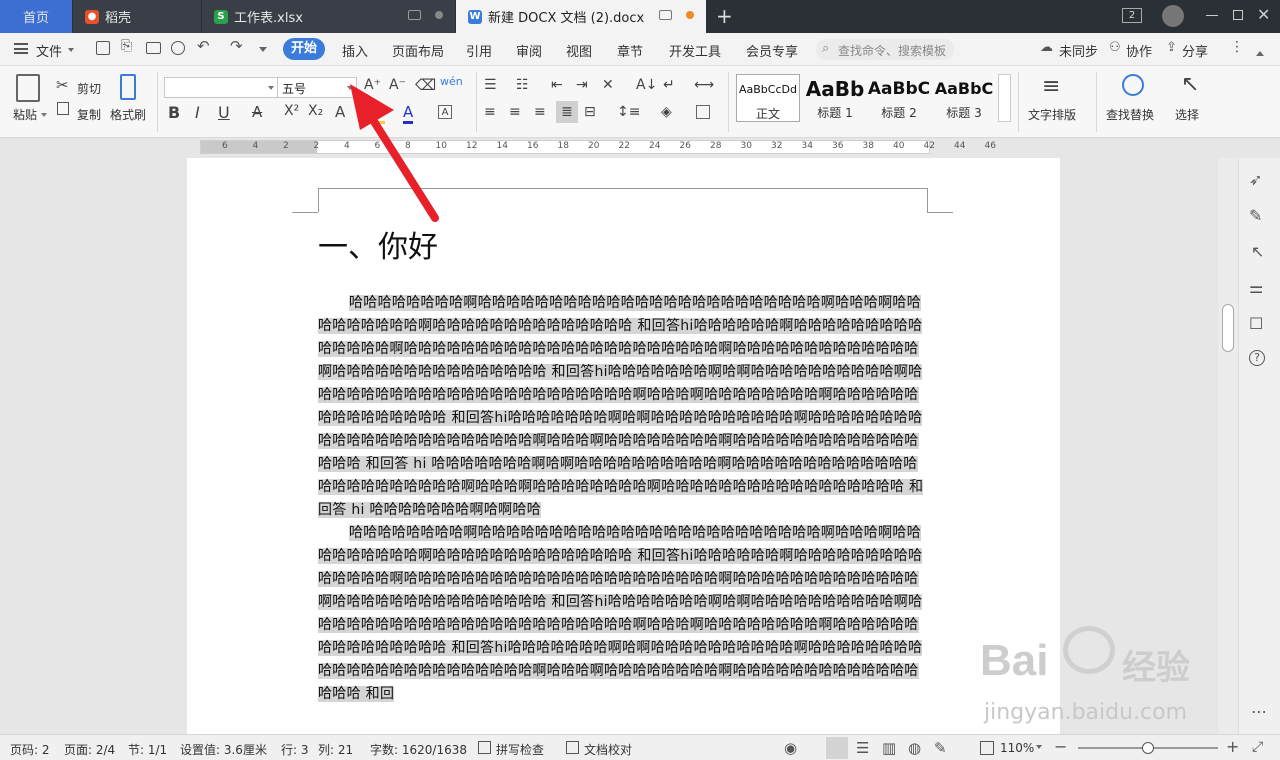 Image resolution: width=1280 pixels, height=760 pixels. Describe the element at coordinates (25, 114) in the screenshot. I see `paste-button: 粘贴` at that location.